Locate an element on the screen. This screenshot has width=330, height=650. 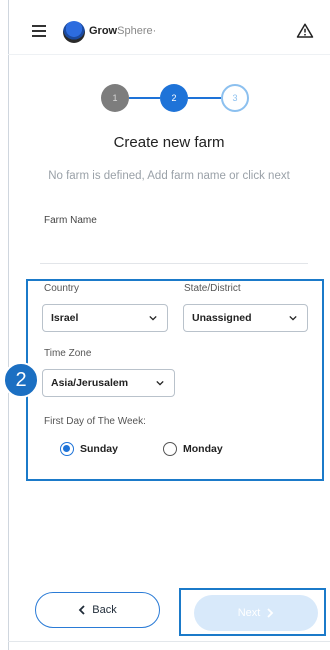
logo-bold-text: Grow is located at coordinates (103, 31).